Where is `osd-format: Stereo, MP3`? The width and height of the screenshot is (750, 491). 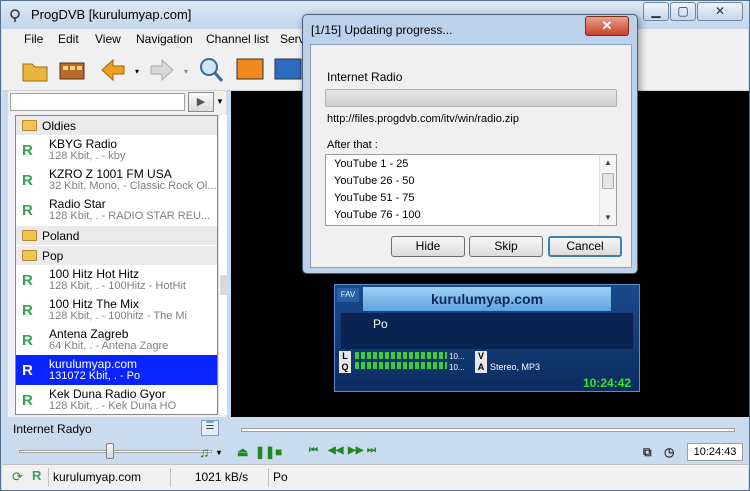 osd-format: Stereo, MP3 is located at coordinates (515, 367).